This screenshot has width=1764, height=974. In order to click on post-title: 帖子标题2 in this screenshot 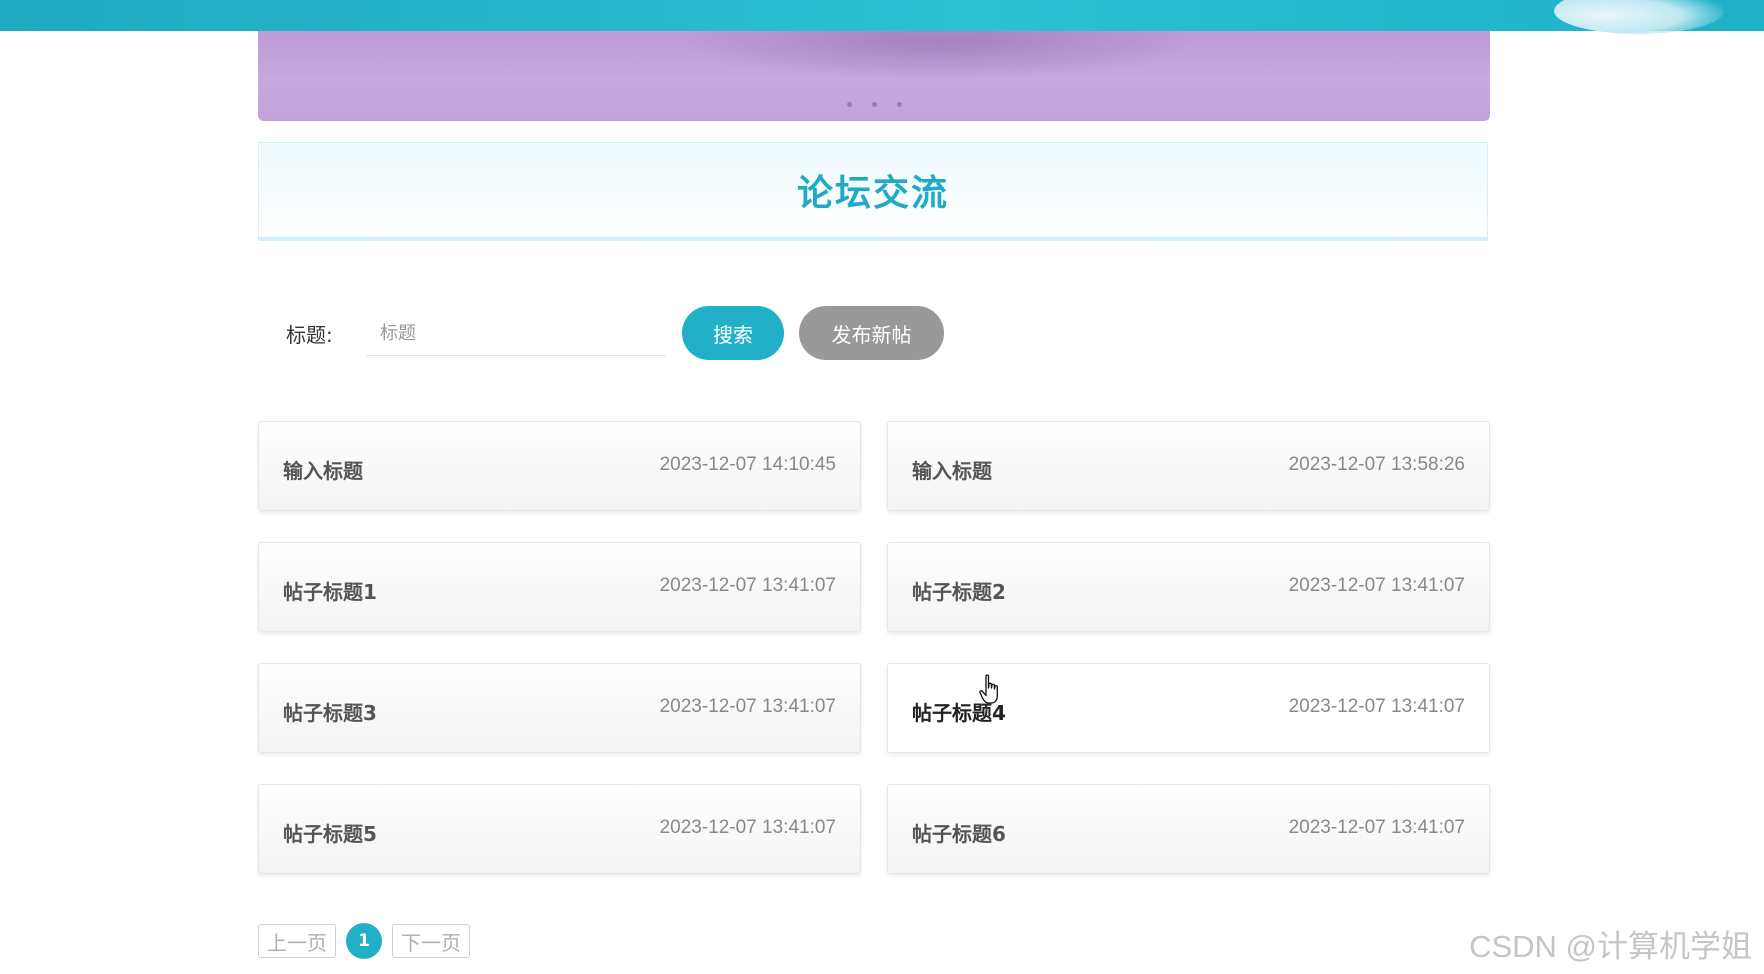, I will do `click(959, 592)`.